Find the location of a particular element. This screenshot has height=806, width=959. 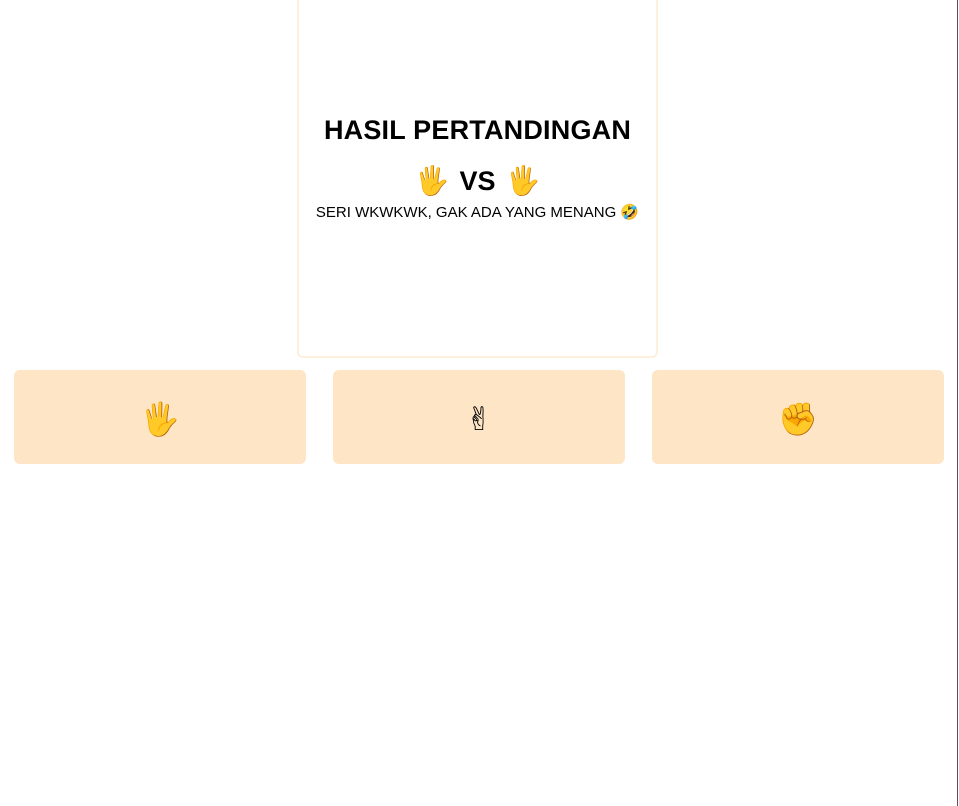

rock-hand-icon: ✊ is located at coordinates (798, 419).